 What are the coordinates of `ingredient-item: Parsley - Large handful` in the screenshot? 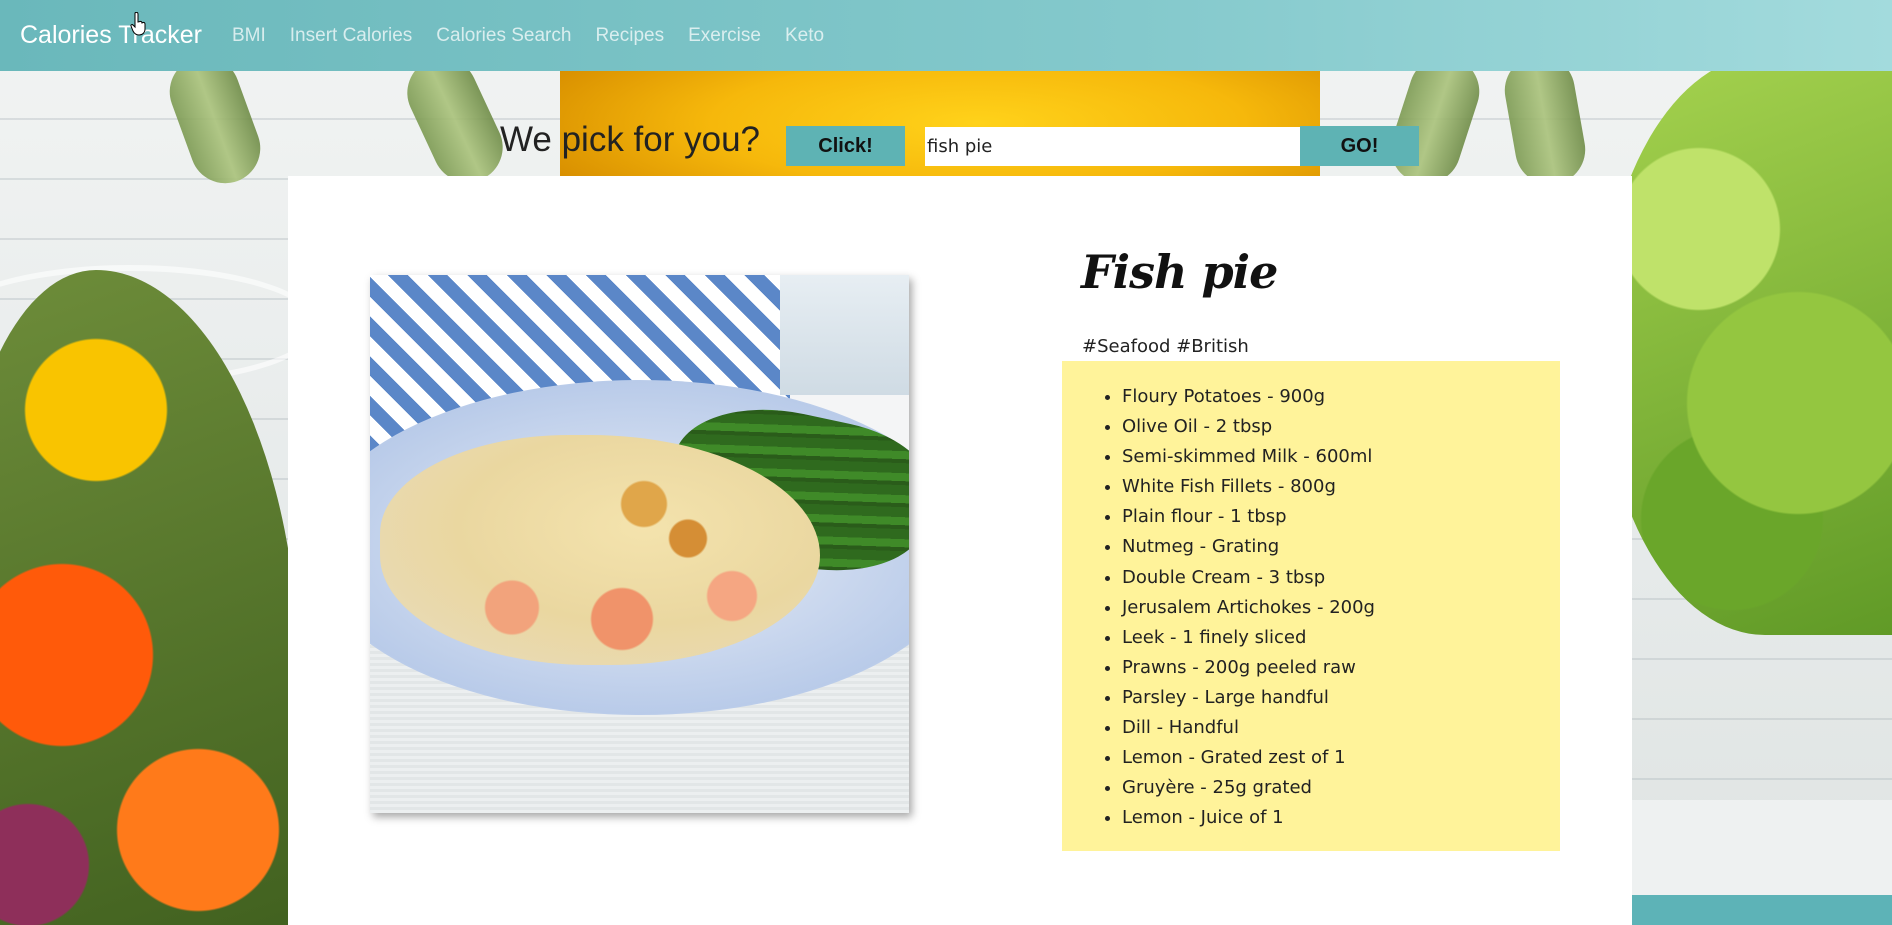 It's located at (1341, 701).